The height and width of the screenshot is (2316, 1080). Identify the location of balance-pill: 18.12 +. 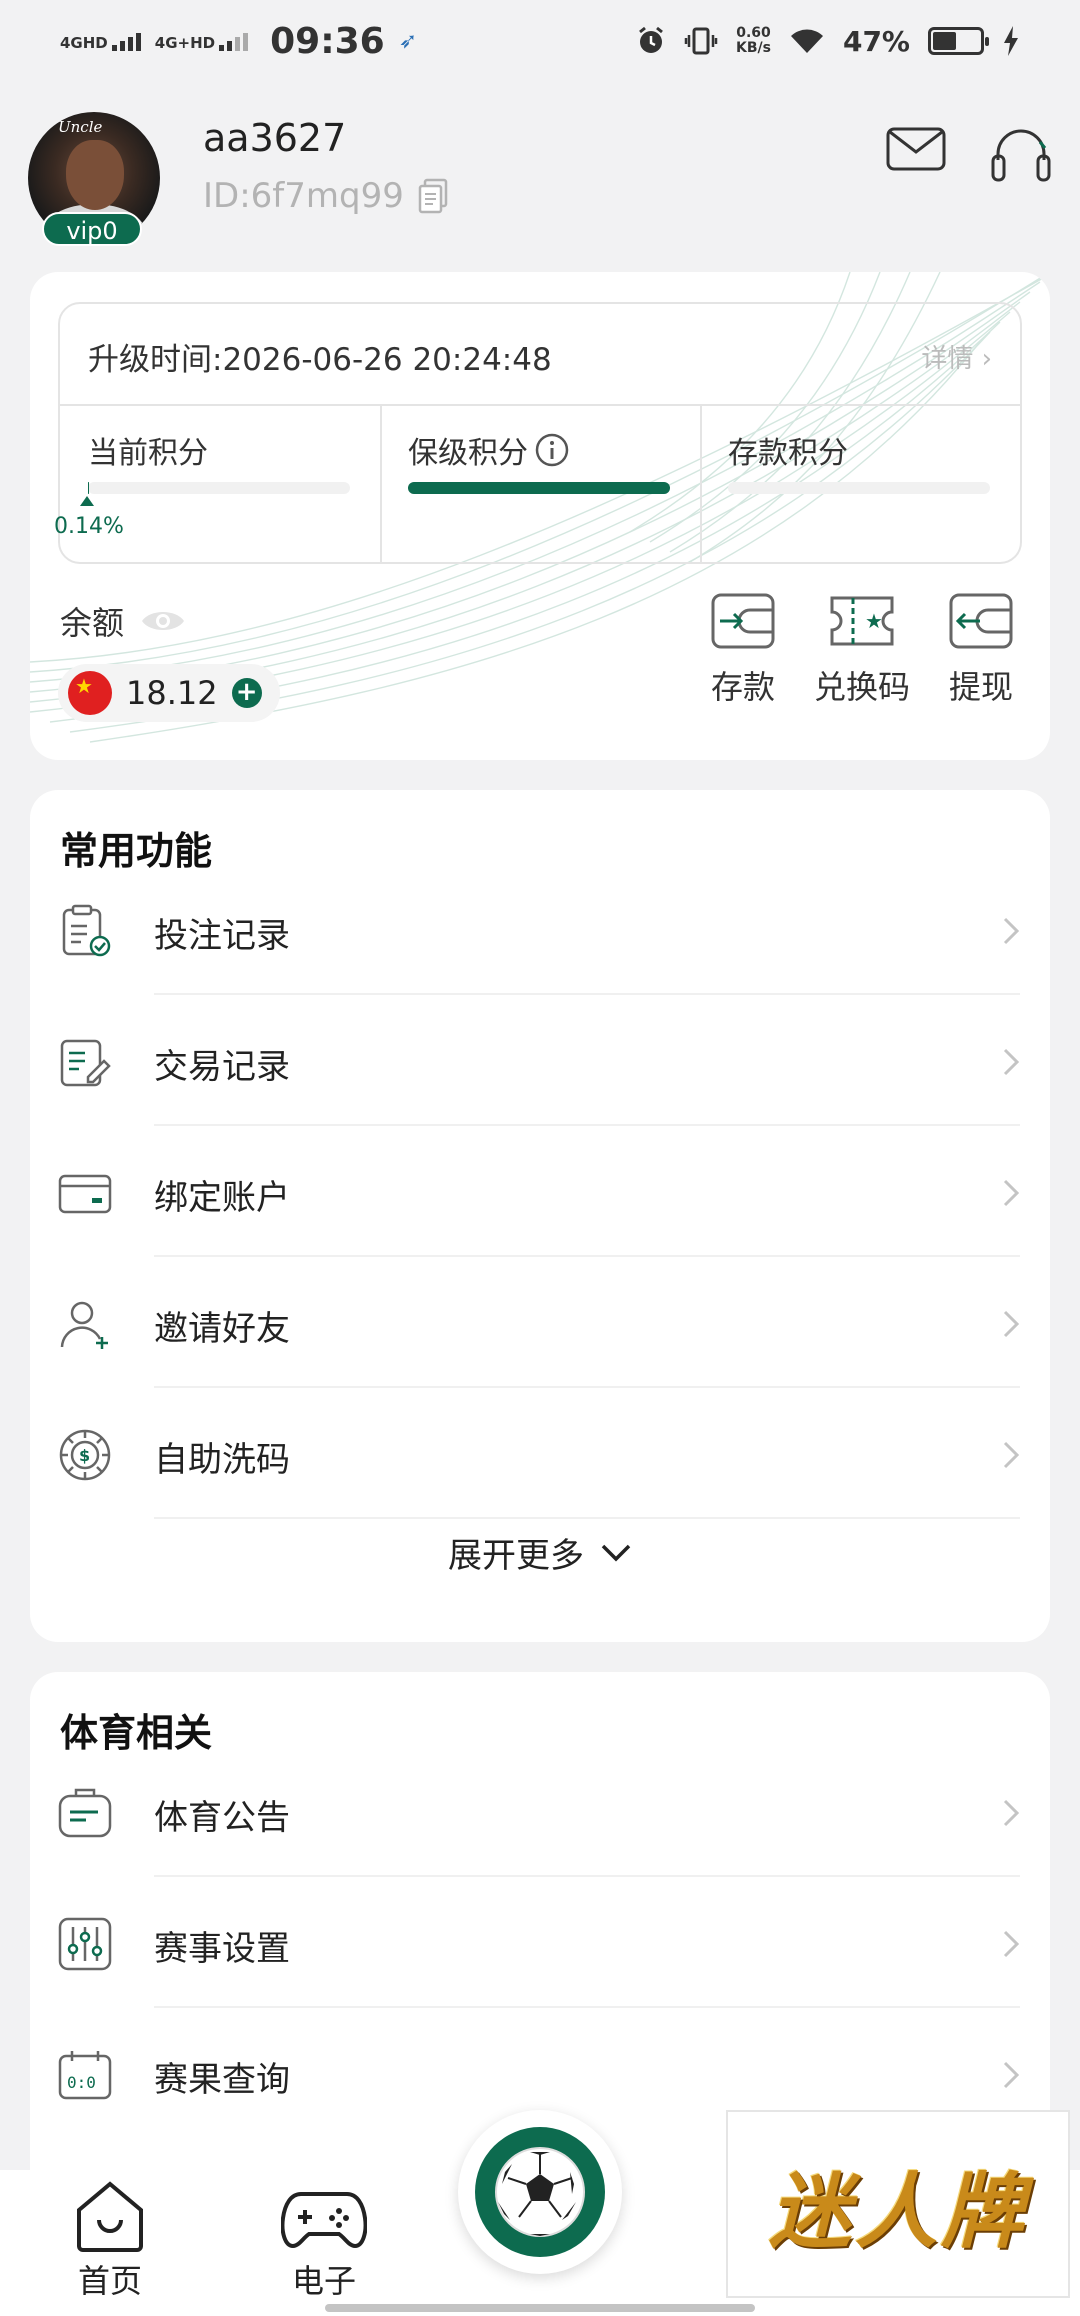
(169, 693).